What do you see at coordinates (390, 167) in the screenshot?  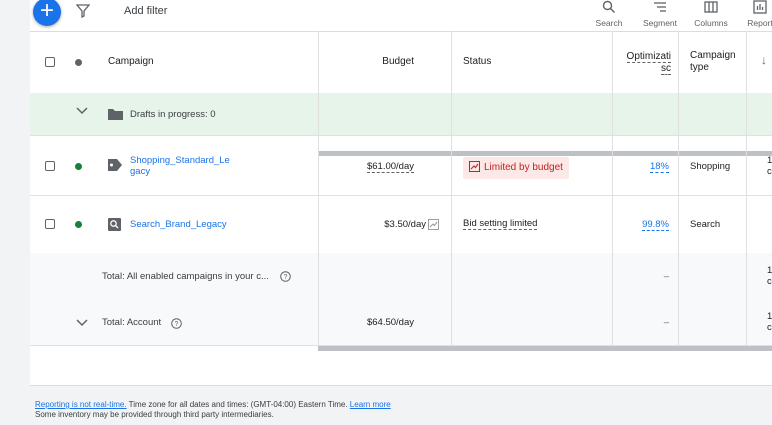 I see `budget-value: $61.00/day` at bounding box center [390, 167].